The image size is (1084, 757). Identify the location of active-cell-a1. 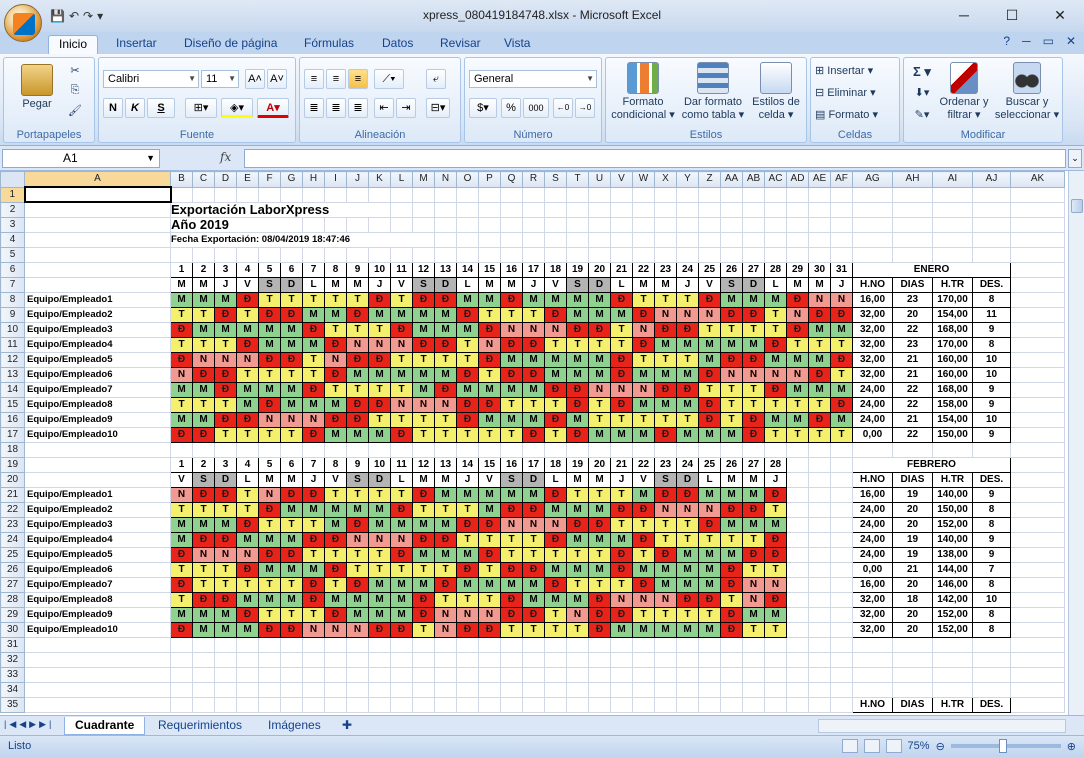
(97, 194).